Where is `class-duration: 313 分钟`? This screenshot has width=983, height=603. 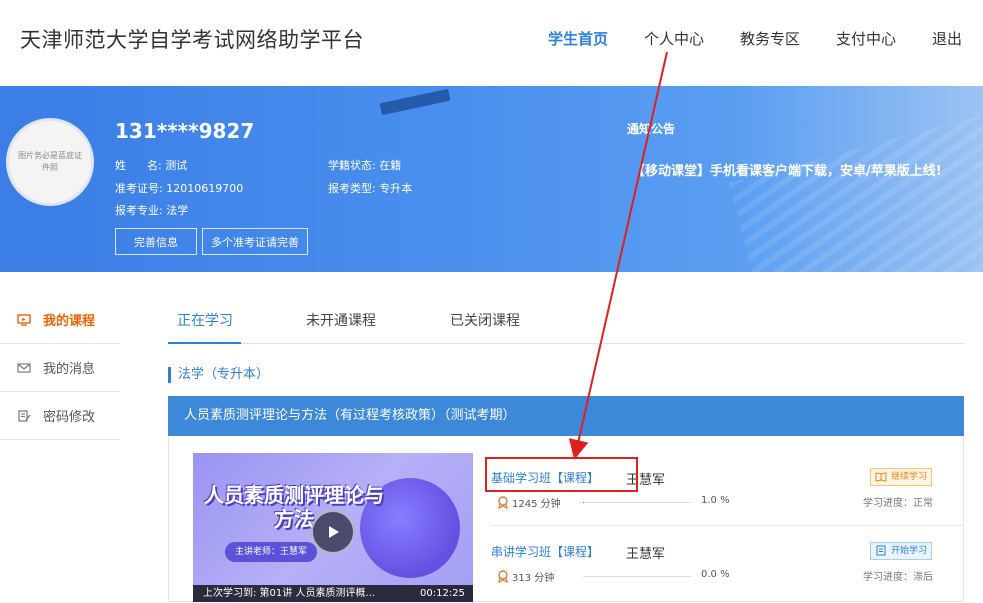 class-duration: 313 分钟 is located at coordinates (525, 576).